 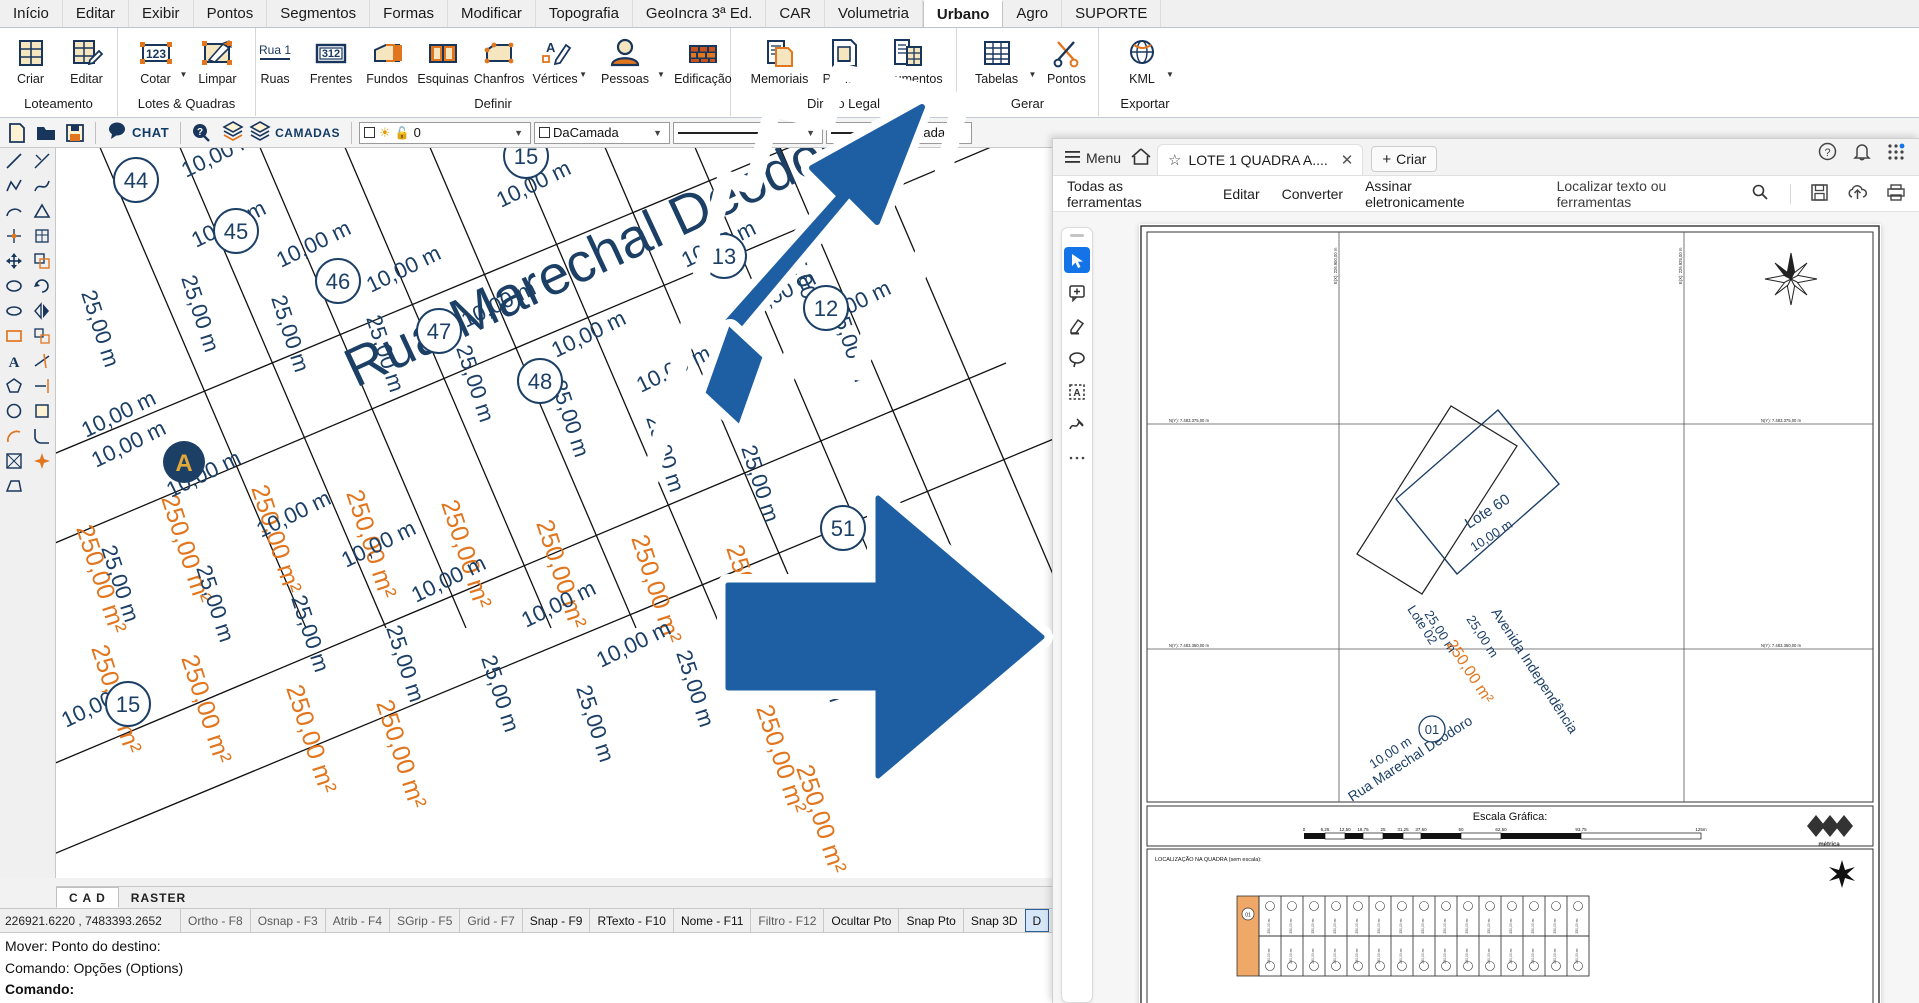 What do you see at coordinates (492, 13) in the screenshot?
I see `menu-tab-modificar: Modificar` at bounding box center [492, 13].